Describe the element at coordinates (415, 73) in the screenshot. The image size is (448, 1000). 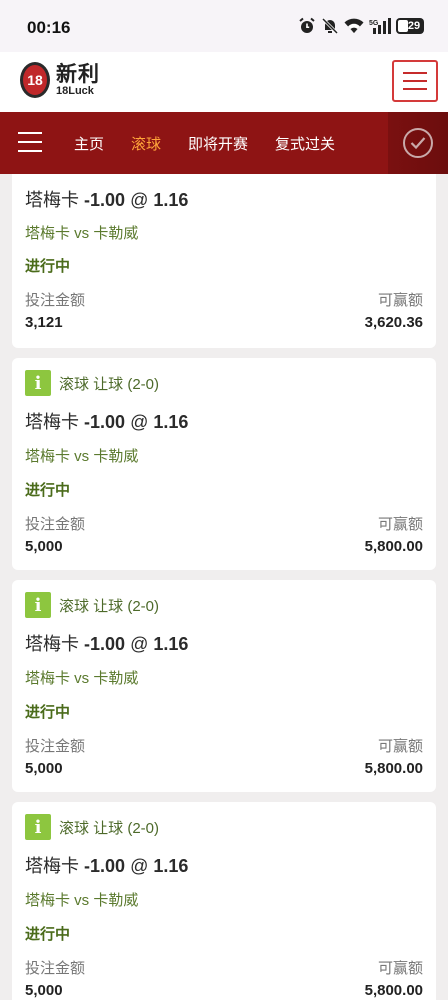
I see `hamburger-icon` at that location.